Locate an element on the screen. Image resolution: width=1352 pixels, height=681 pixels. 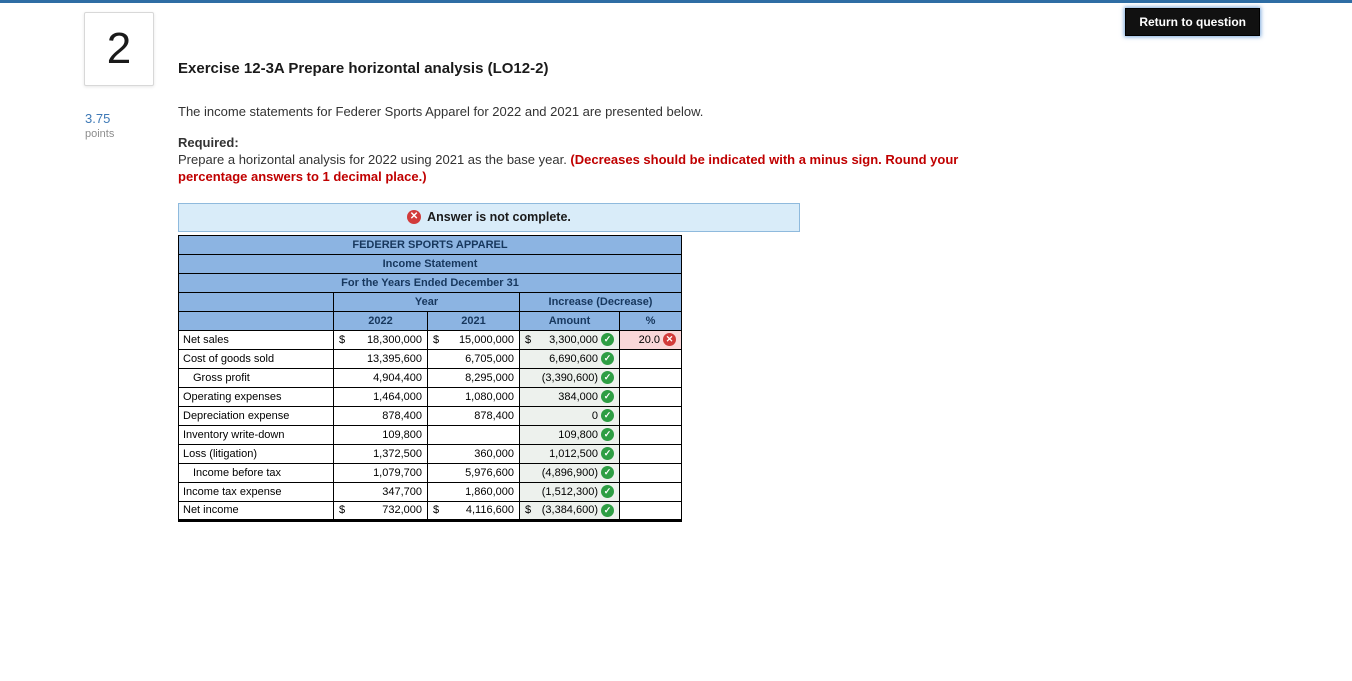
answer-status-banner: ✕ Answer is not complete. is located at coordinates (489, 217).